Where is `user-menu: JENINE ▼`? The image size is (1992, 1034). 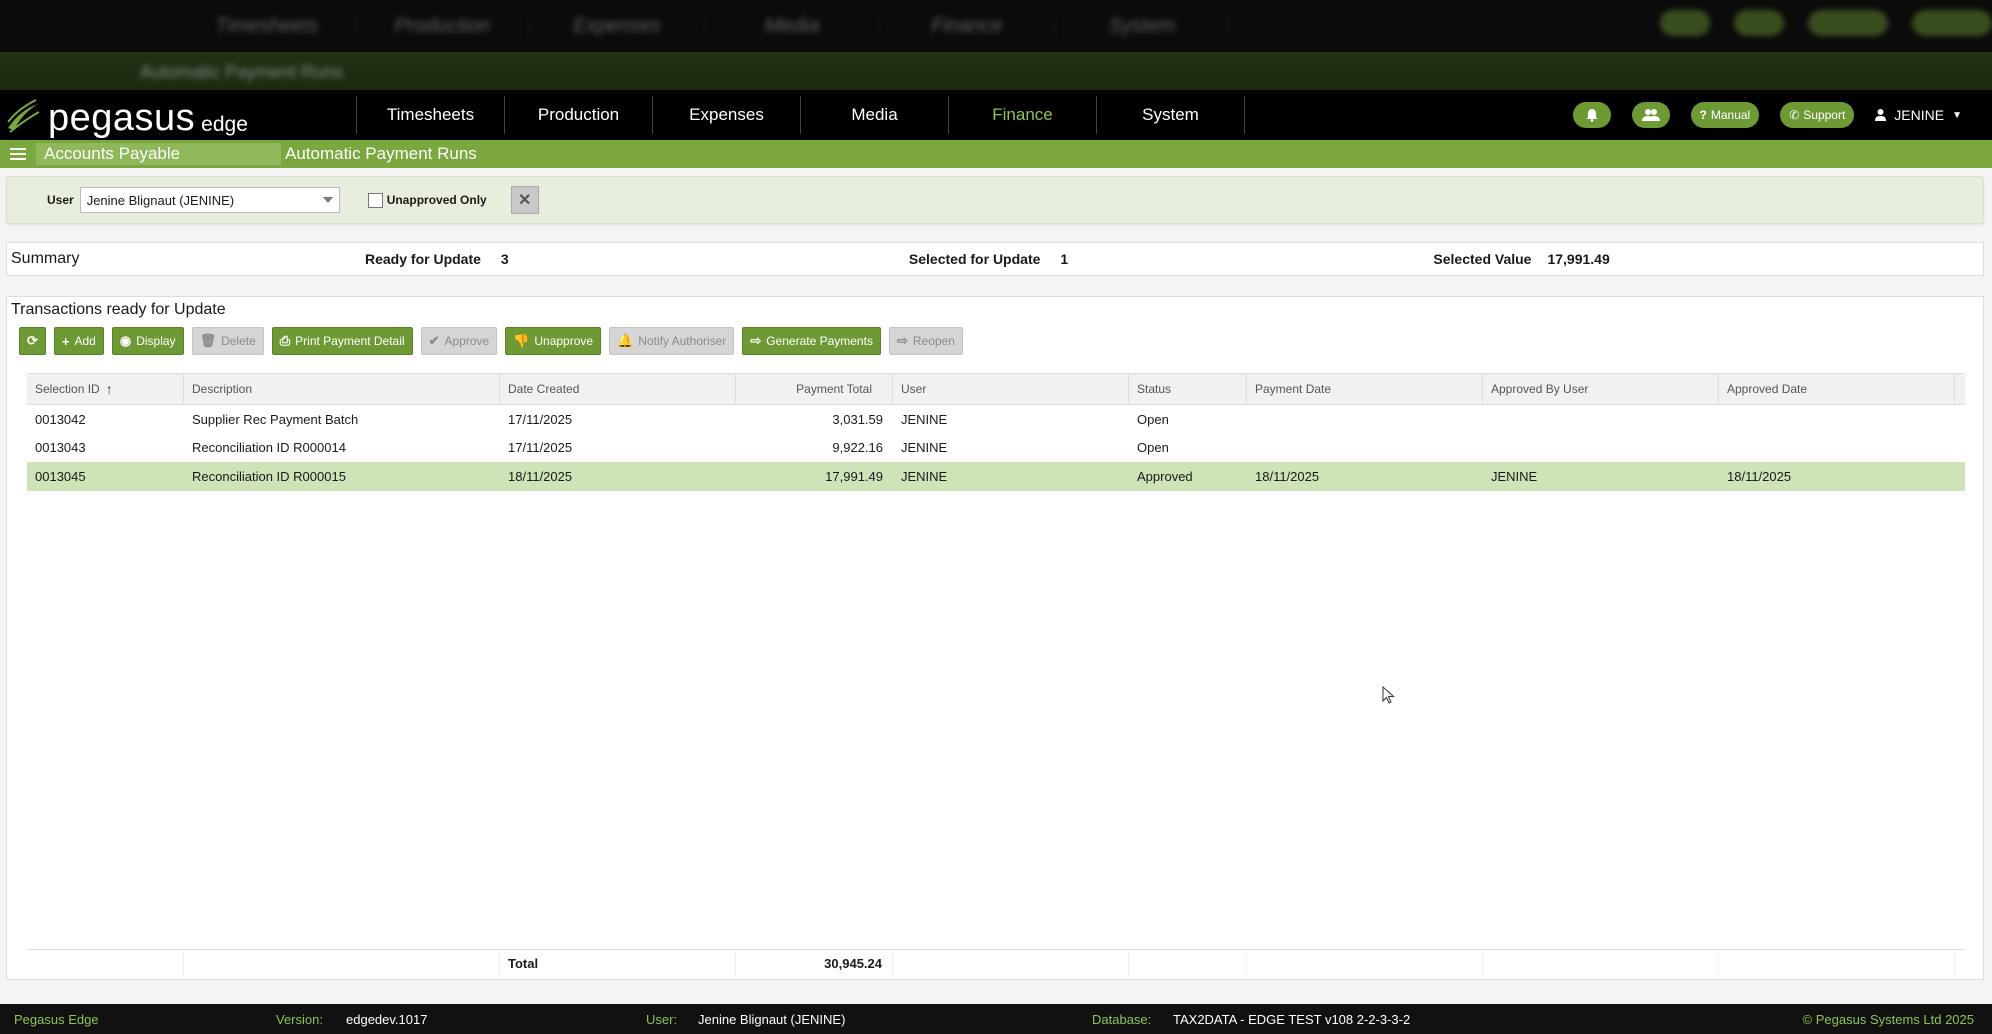 user-menu: JENINE ▼ is located at coordinates (1918, 115).